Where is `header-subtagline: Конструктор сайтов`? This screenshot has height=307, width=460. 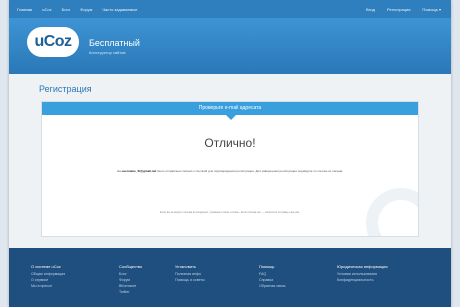 header-subtagline: Конструктор сайтов is located at coordinates (107, 52).